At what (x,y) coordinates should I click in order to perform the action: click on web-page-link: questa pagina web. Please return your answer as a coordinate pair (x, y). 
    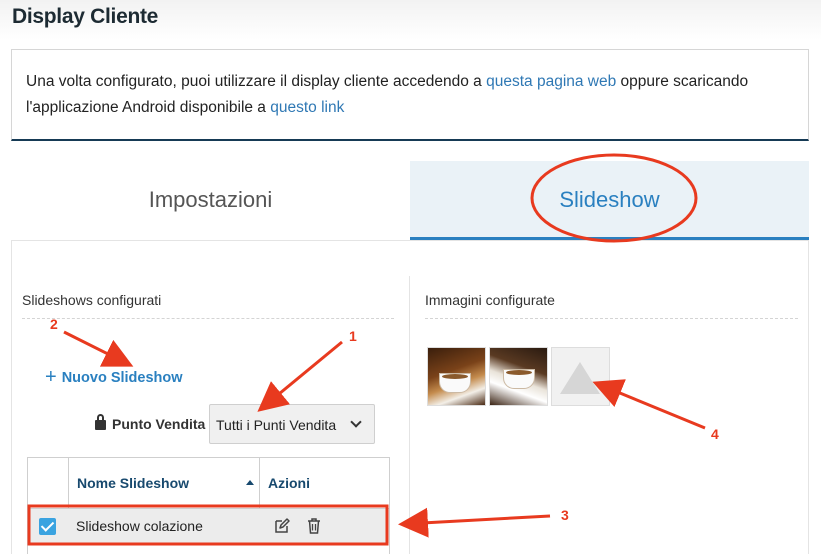
    Looking at the image, I should click on (551, 81).